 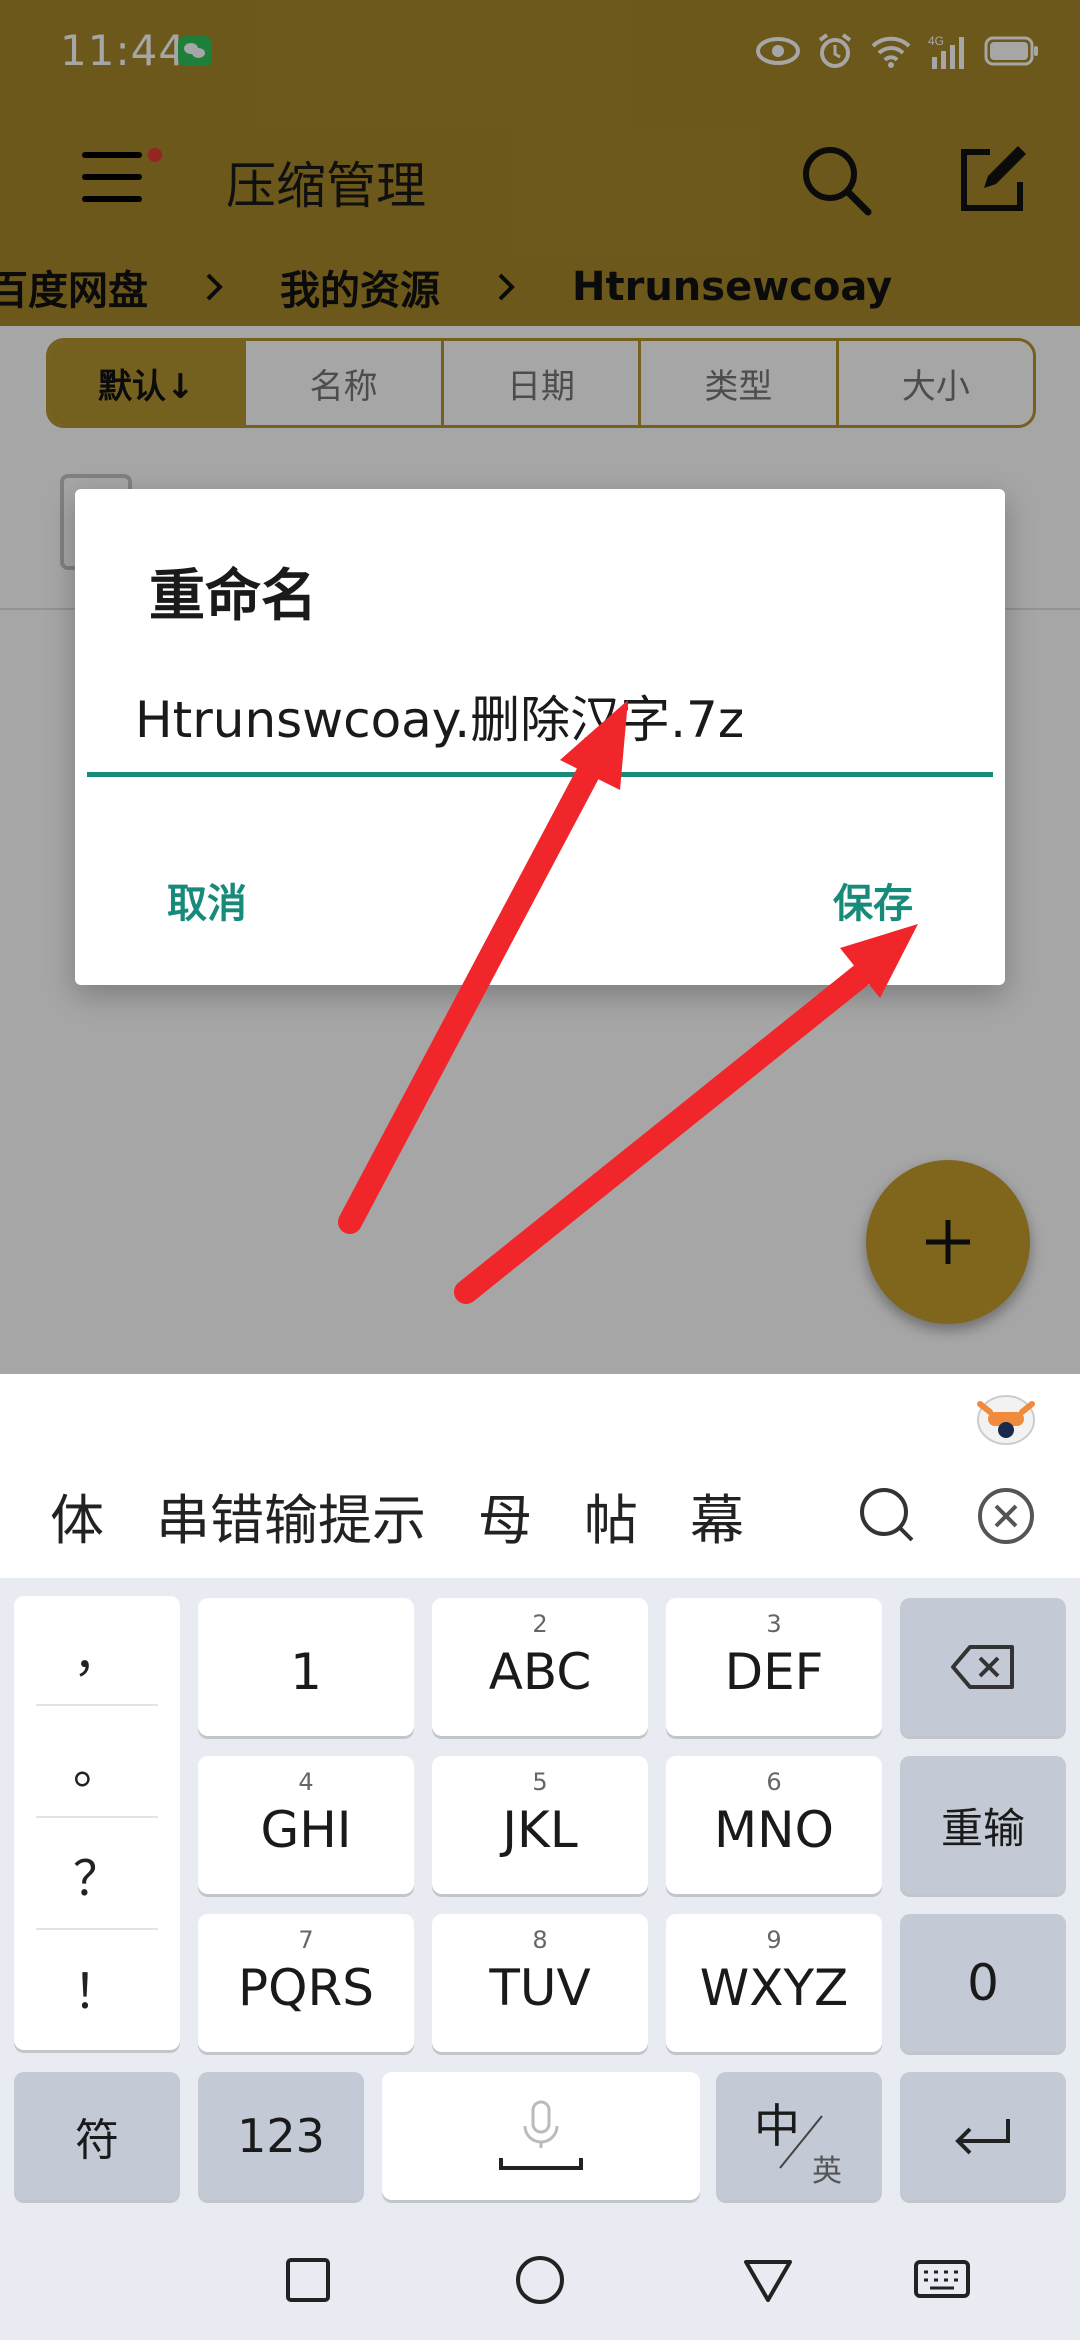 I want to click on candidate-word: 幕, so click(x=717, y=1515).